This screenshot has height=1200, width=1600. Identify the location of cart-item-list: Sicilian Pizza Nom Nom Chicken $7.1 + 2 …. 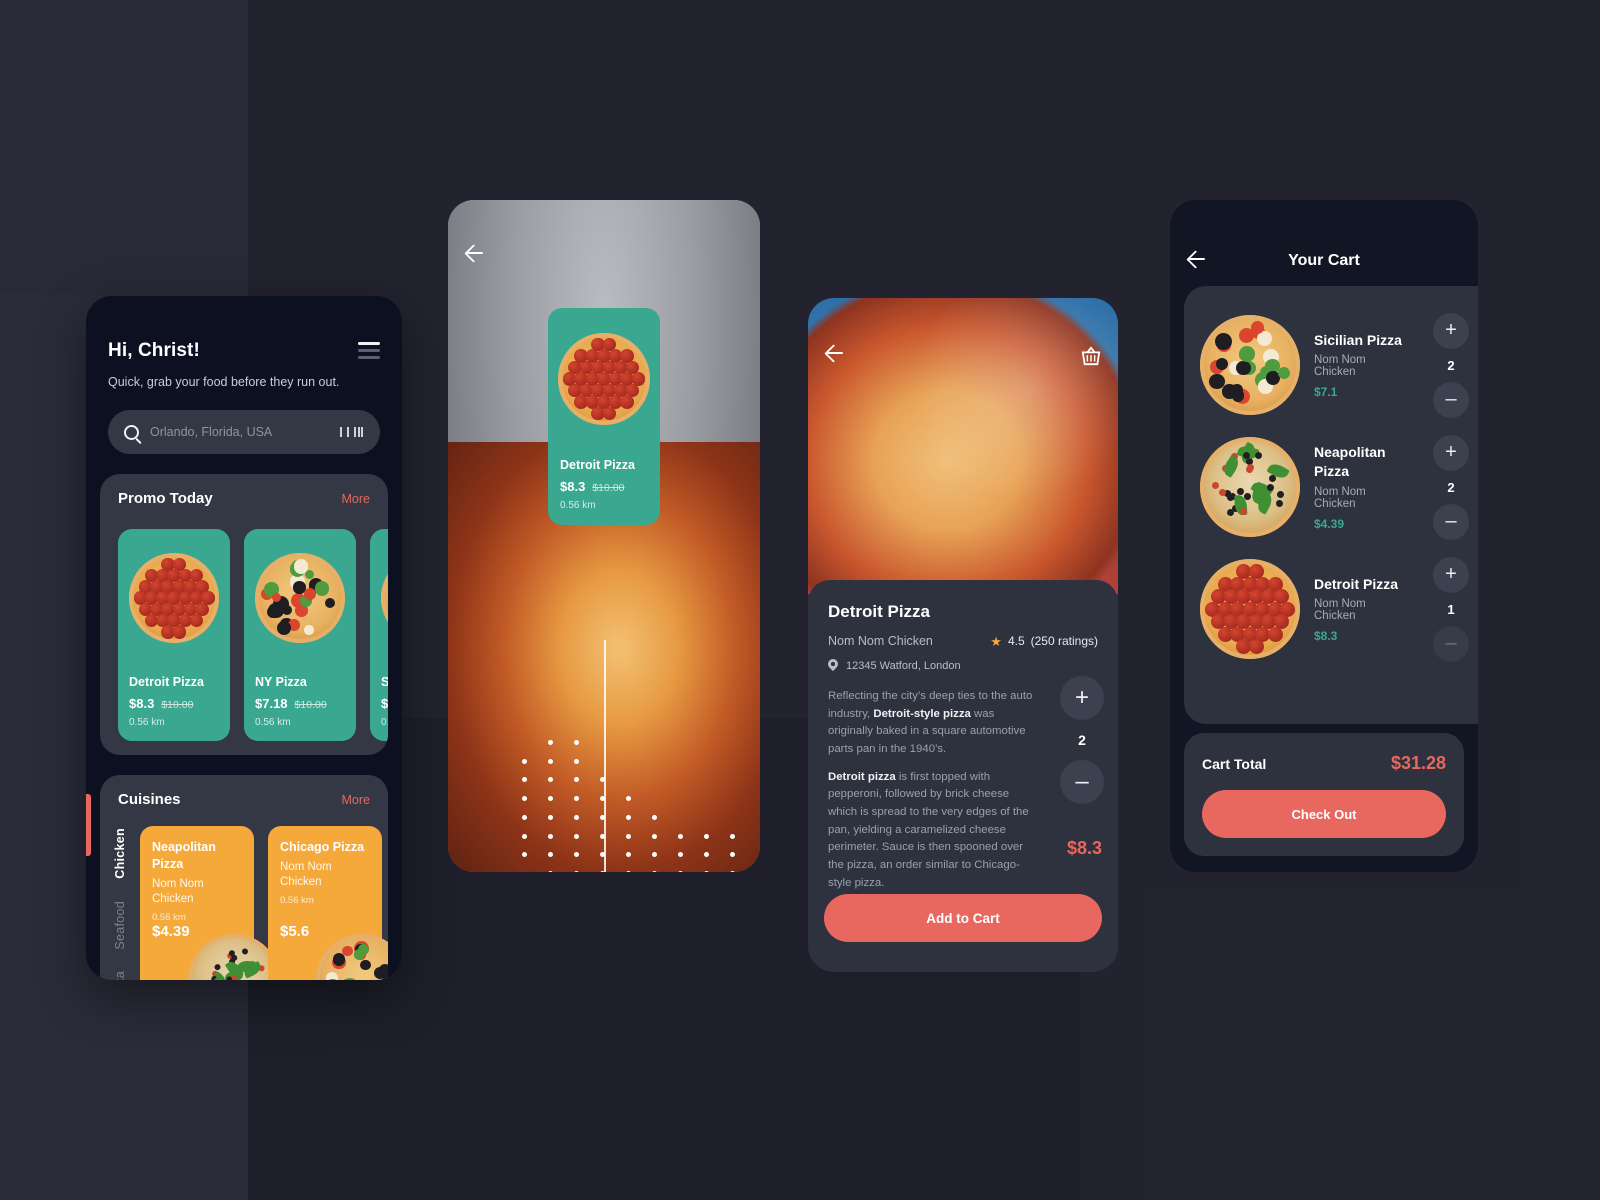
(1331, 505).